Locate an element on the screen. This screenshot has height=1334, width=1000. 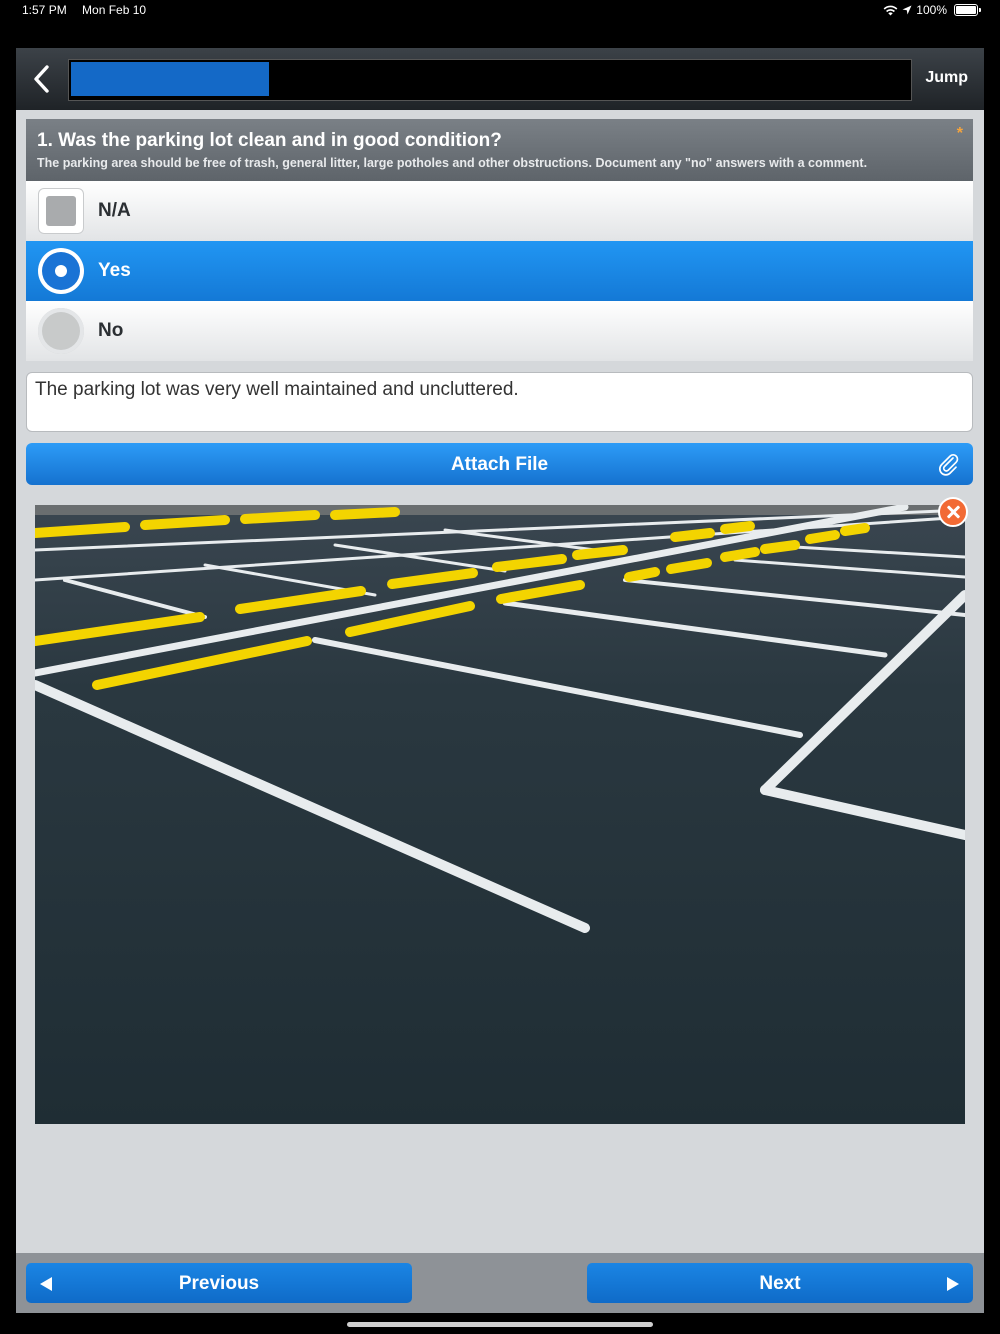
option-na: N/A is located at coordinates (499, 211).